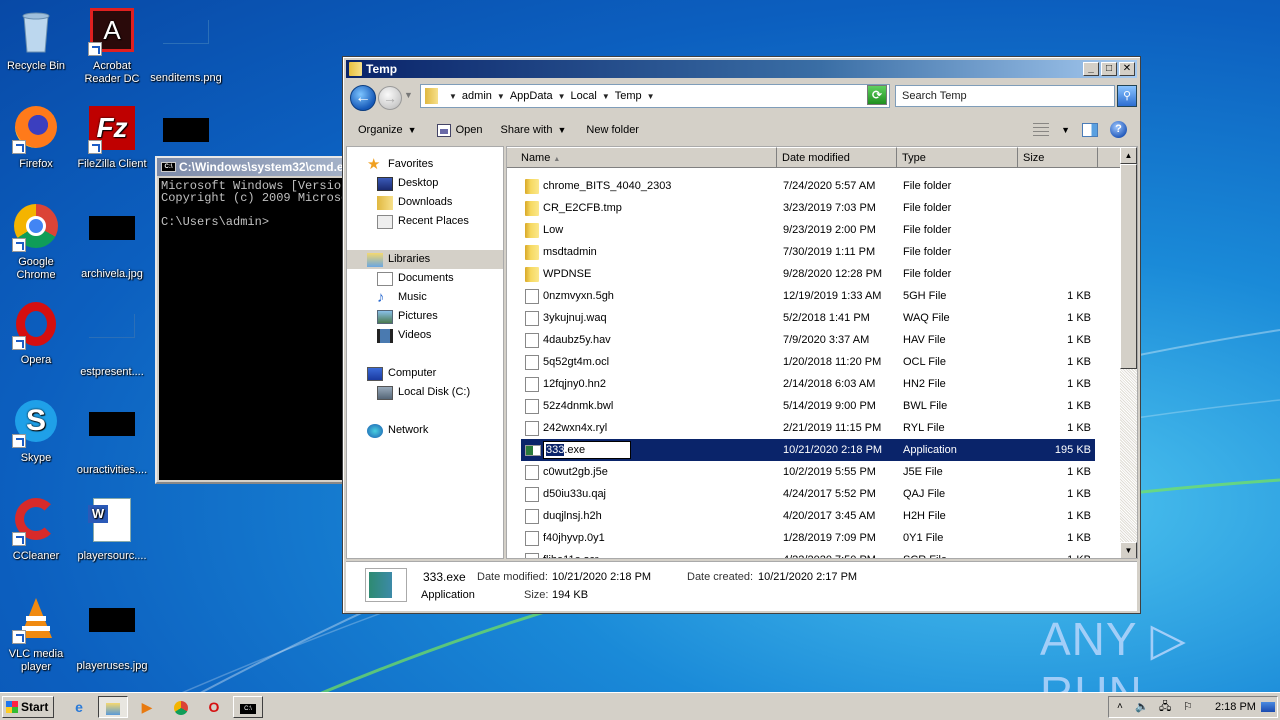 The image size is (1280, 720). Describe the element at coordinates (112, 47) in the screenshot. I see `desktop-icon-acrobat: A Acrobat Reader DC` at that location.